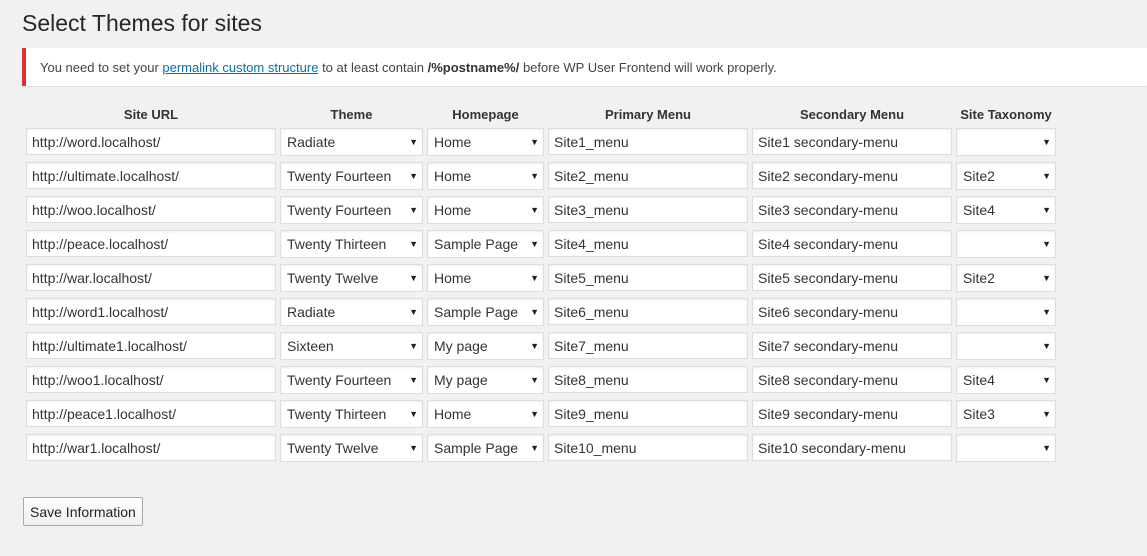 The height and width of the screenshot is (556, 1147). Describe the element at coordinates (979, 414) in the screenshot. I see `site-taxonomy-select-value: Site3` at that location.